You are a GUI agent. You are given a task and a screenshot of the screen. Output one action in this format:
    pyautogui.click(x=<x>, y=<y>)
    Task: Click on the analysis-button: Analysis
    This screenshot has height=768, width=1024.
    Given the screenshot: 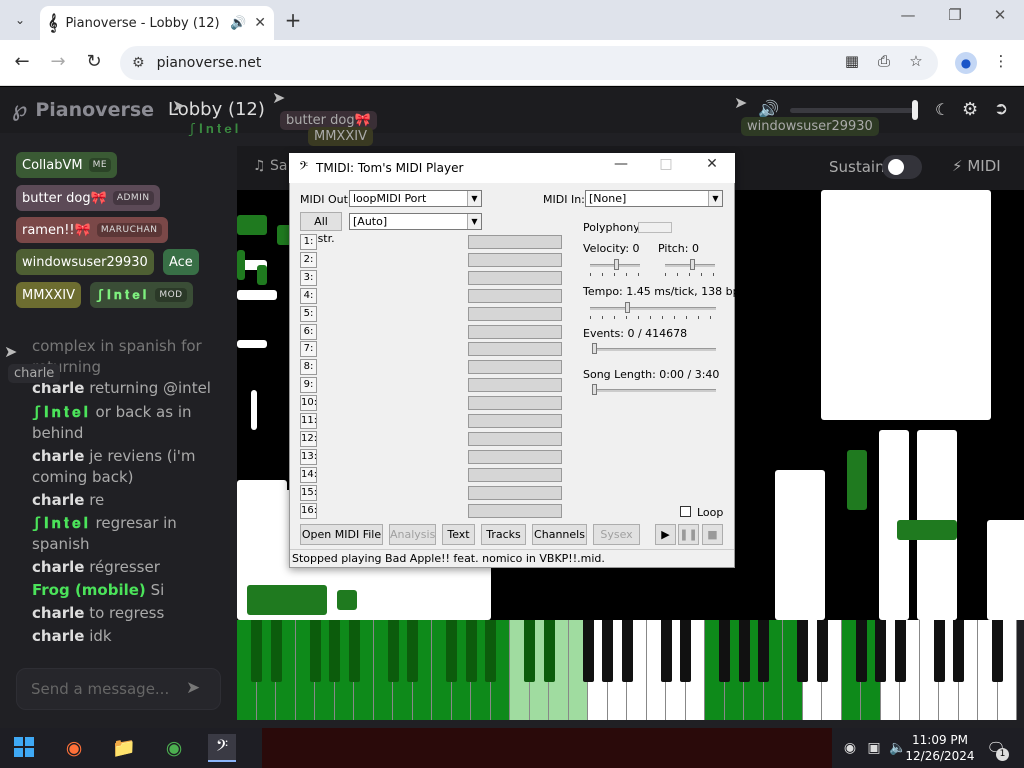 What is the action you would take?
    pyautogui.click(x=412, y=534)
    